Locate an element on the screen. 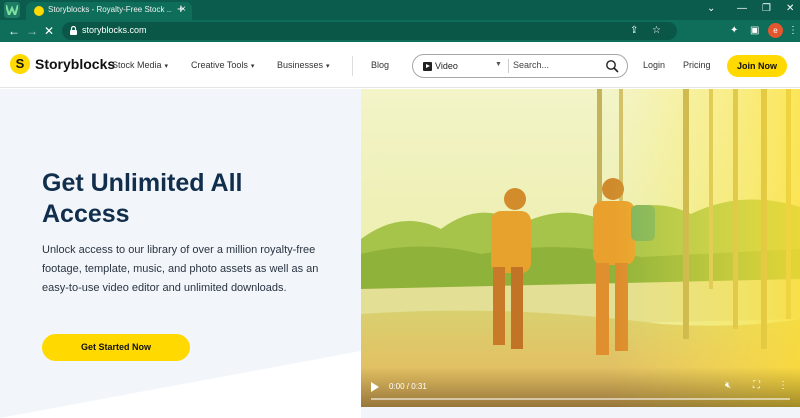 The image size is (800, 418). nav-businesses: Businesses ▾ is located at coordinates (303, 65).